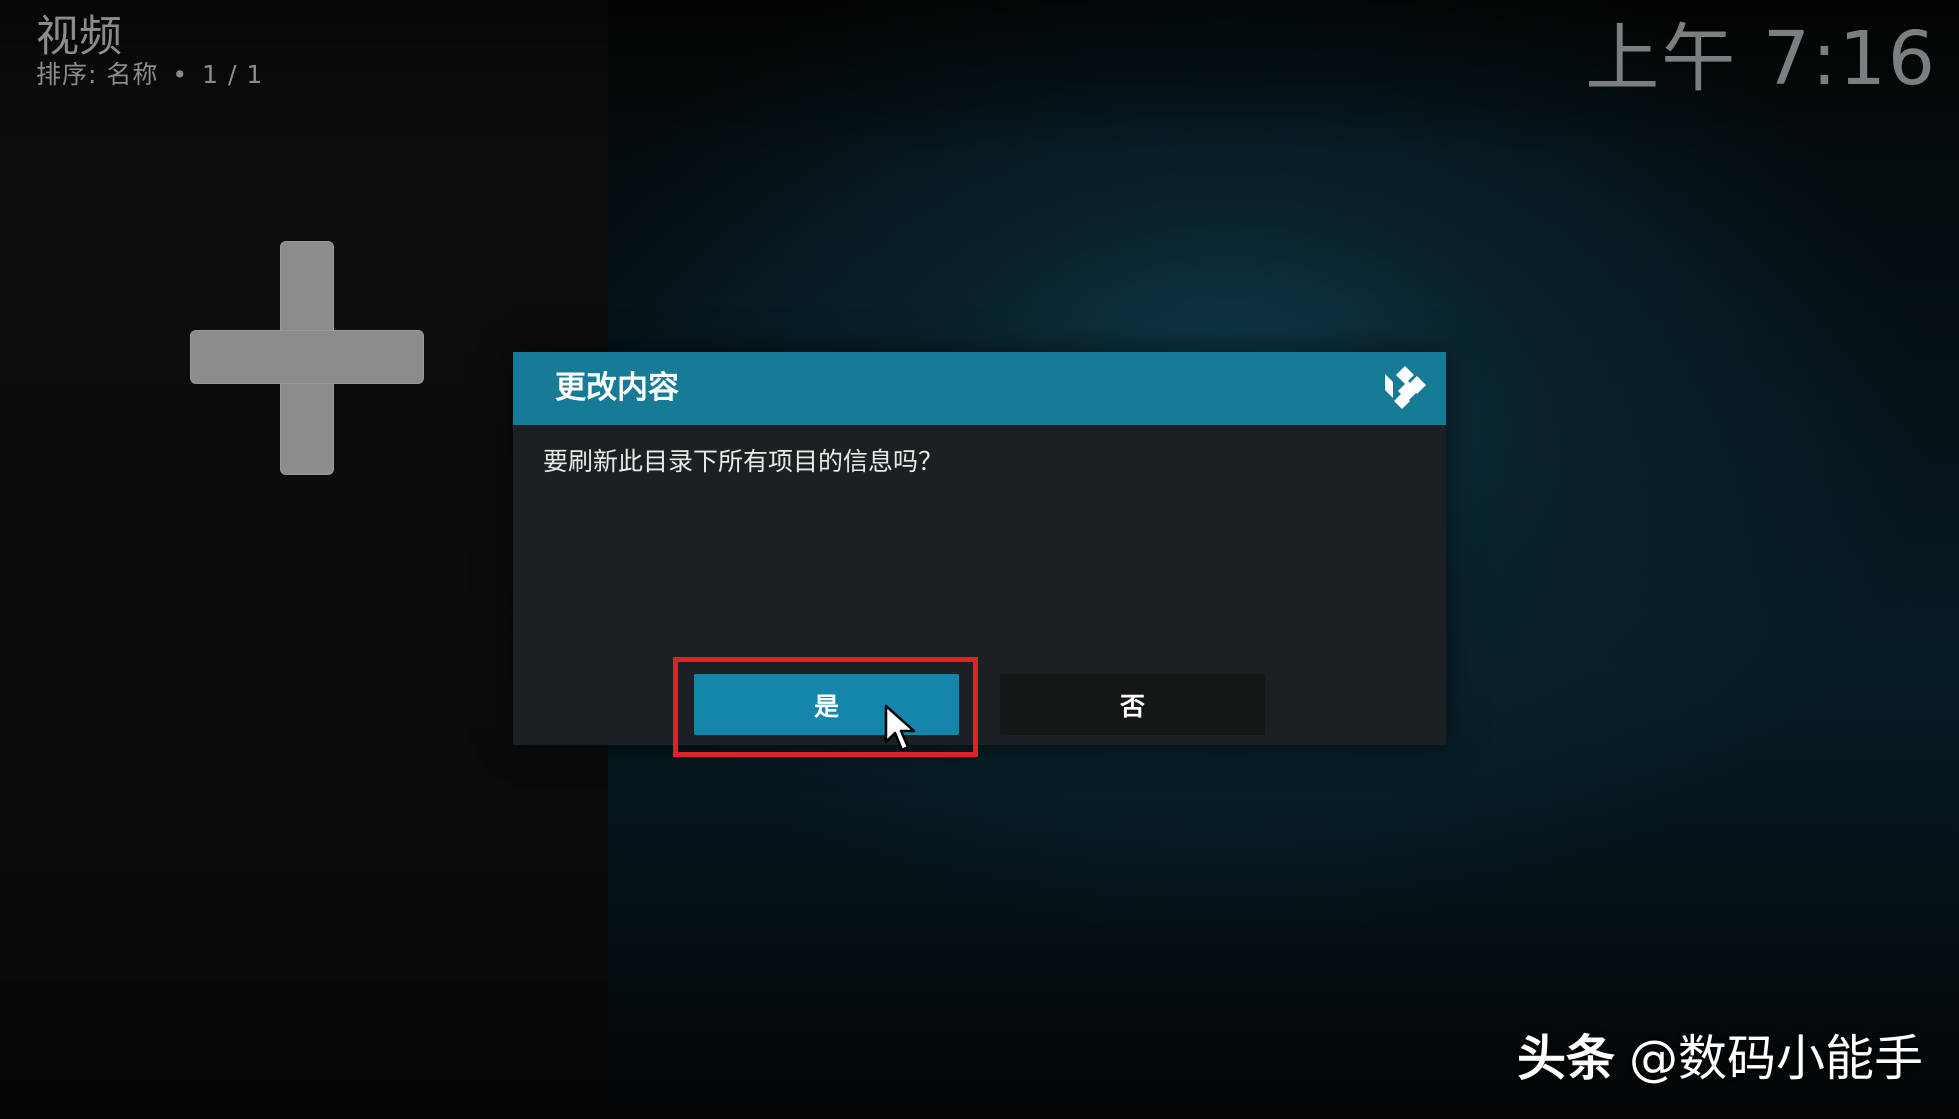 The height and width of the screenshot is (1119, 1959). Describe the element at coordinates (97, 74) in the screenshot. I see `sort-label: 排序: 名称` at that location.